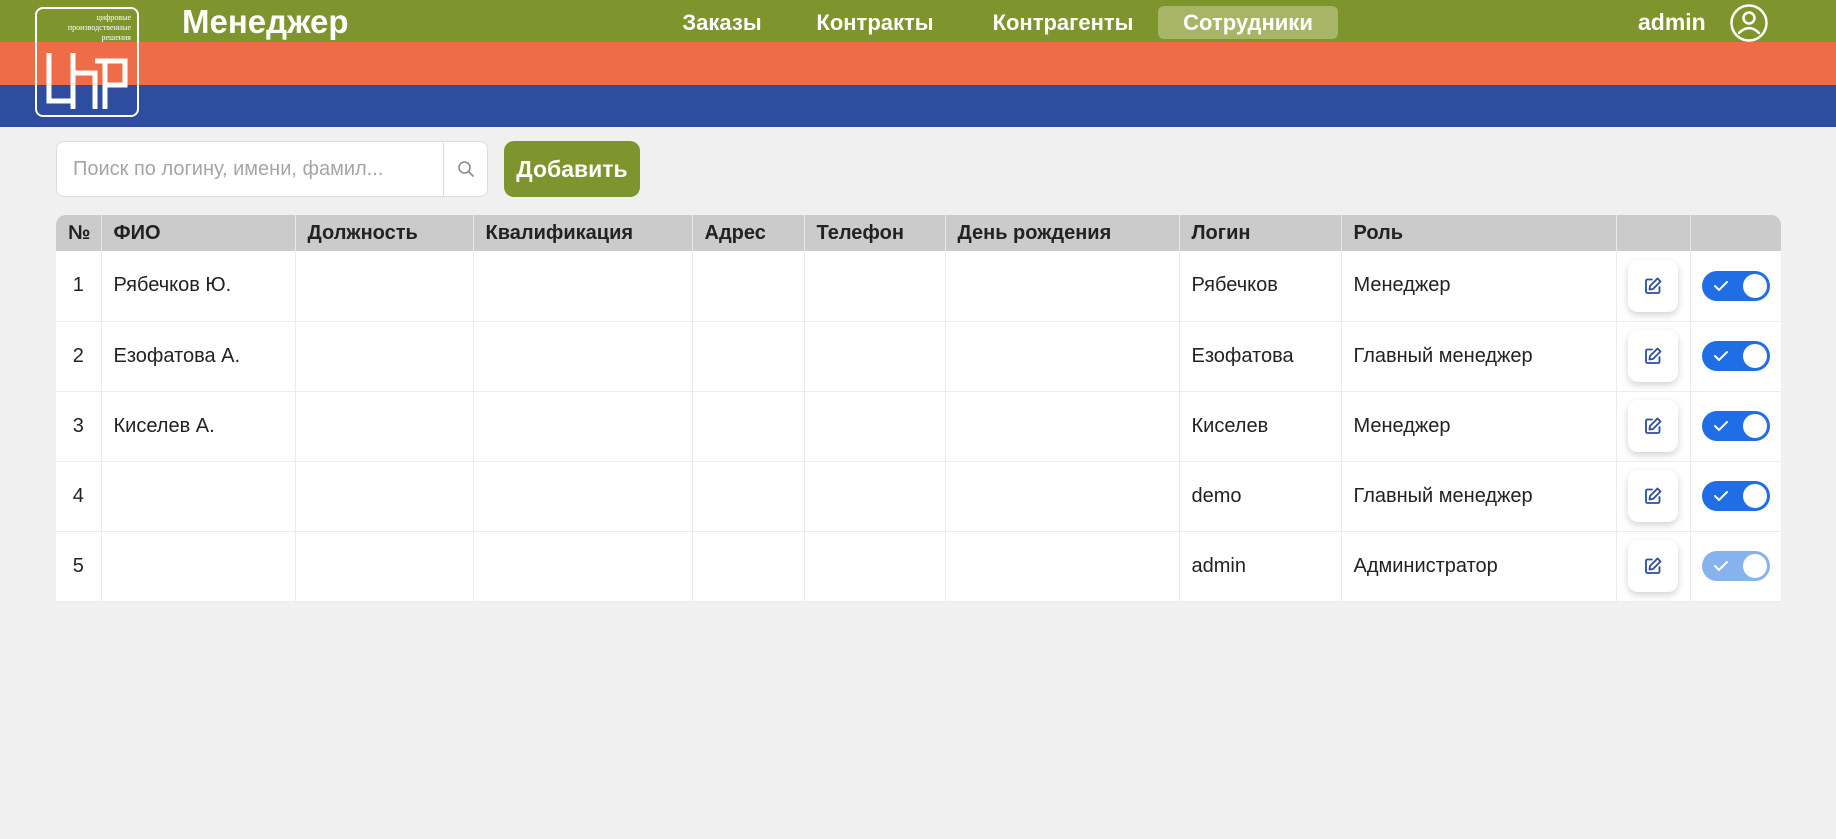  I want to click on column-header-fio: ФИО, so click(198, 233).